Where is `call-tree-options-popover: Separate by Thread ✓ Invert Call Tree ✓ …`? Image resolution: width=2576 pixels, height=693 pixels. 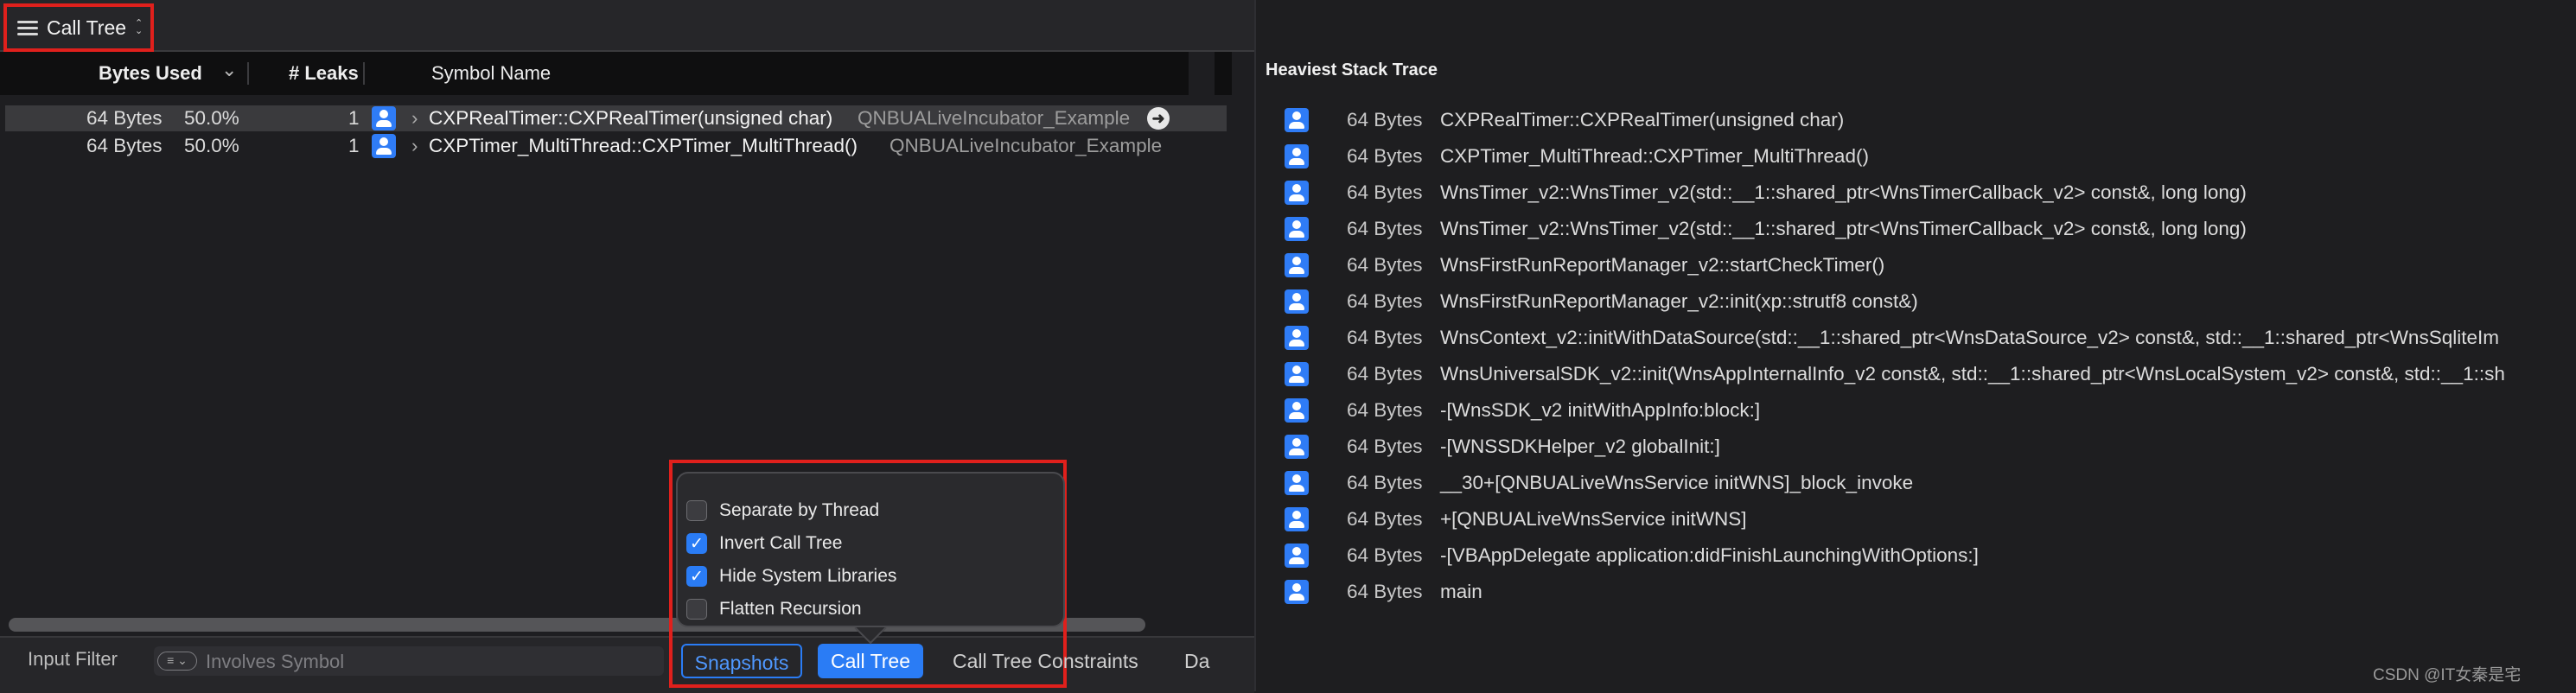
call-tree-options-popover: Separate by Thread ✓ Invert Call Tree ✓ … is located at coordinates (870, 549).